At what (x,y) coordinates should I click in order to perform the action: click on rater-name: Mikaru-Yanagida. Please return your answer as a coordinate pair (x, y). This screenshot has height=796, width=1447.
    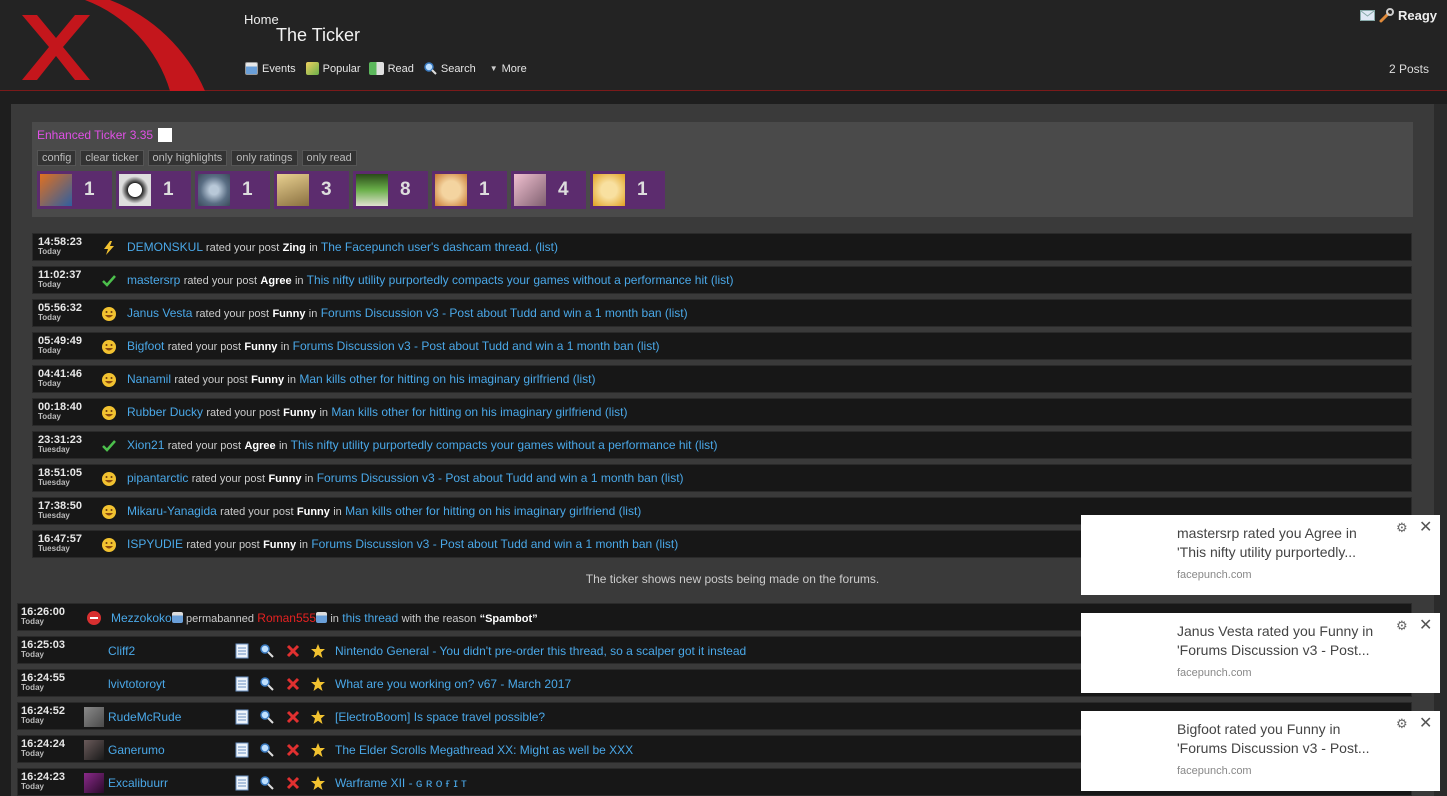
    Looking at the image, I should click on (172, 511).